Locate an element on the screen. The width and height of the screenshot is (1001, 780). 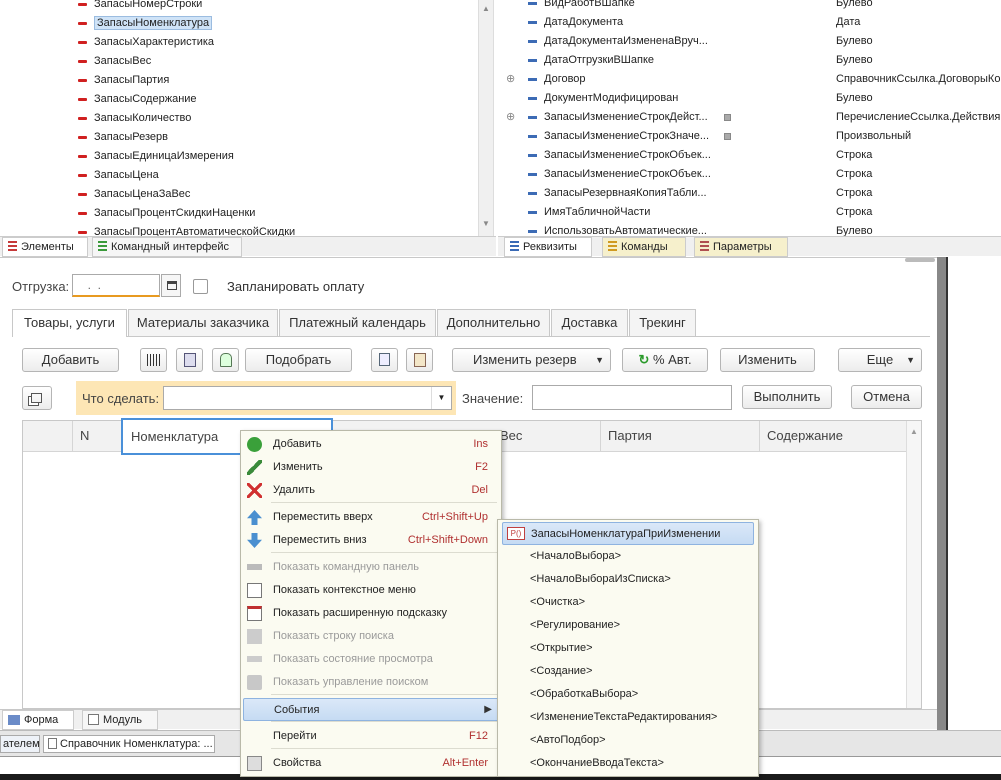
tab-commands: Команды is located at coordinates (644, 247).